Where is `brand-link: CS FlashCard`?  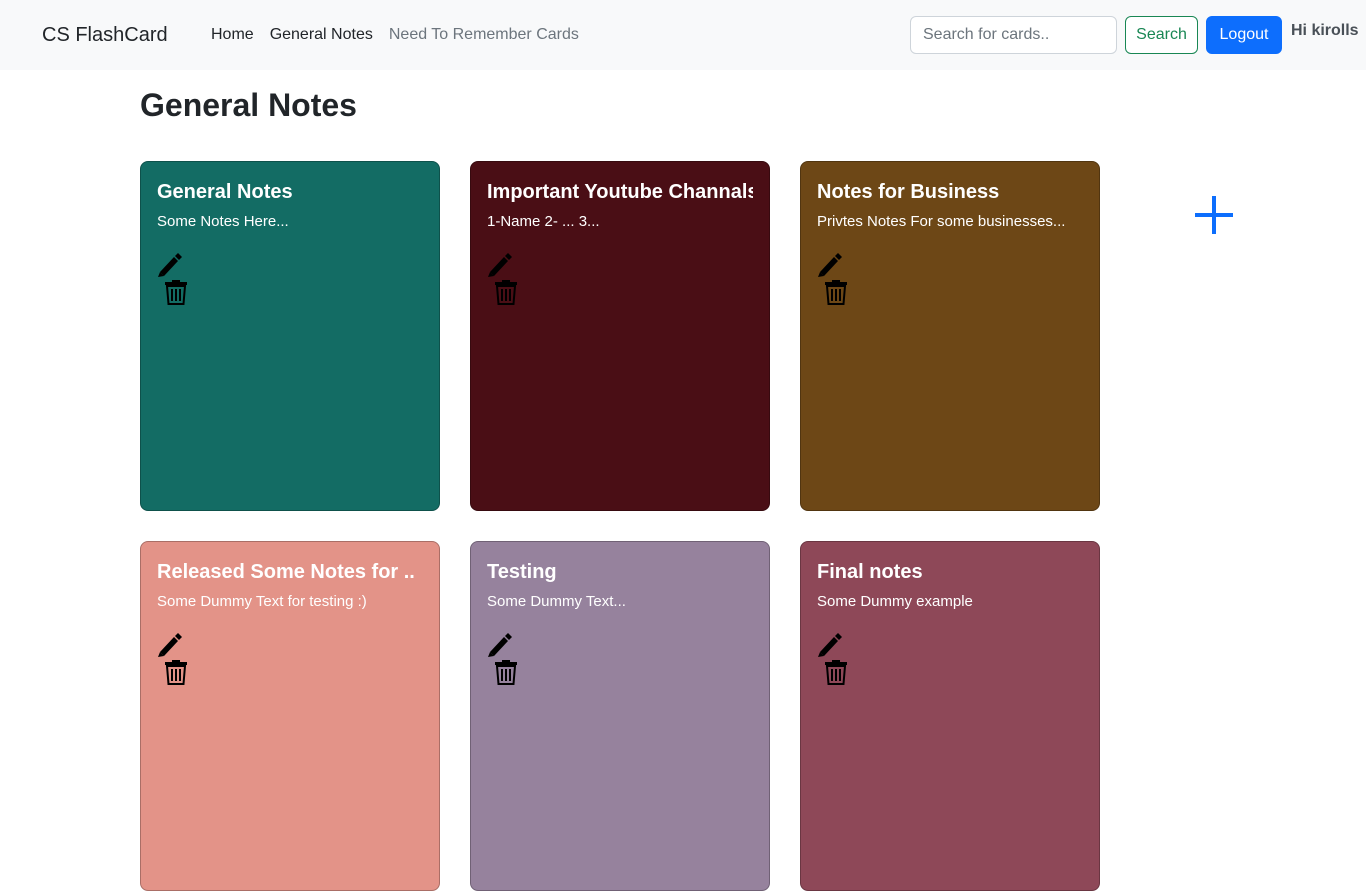 brand-link: CS FlashCard is located at coordinates (105, 35).